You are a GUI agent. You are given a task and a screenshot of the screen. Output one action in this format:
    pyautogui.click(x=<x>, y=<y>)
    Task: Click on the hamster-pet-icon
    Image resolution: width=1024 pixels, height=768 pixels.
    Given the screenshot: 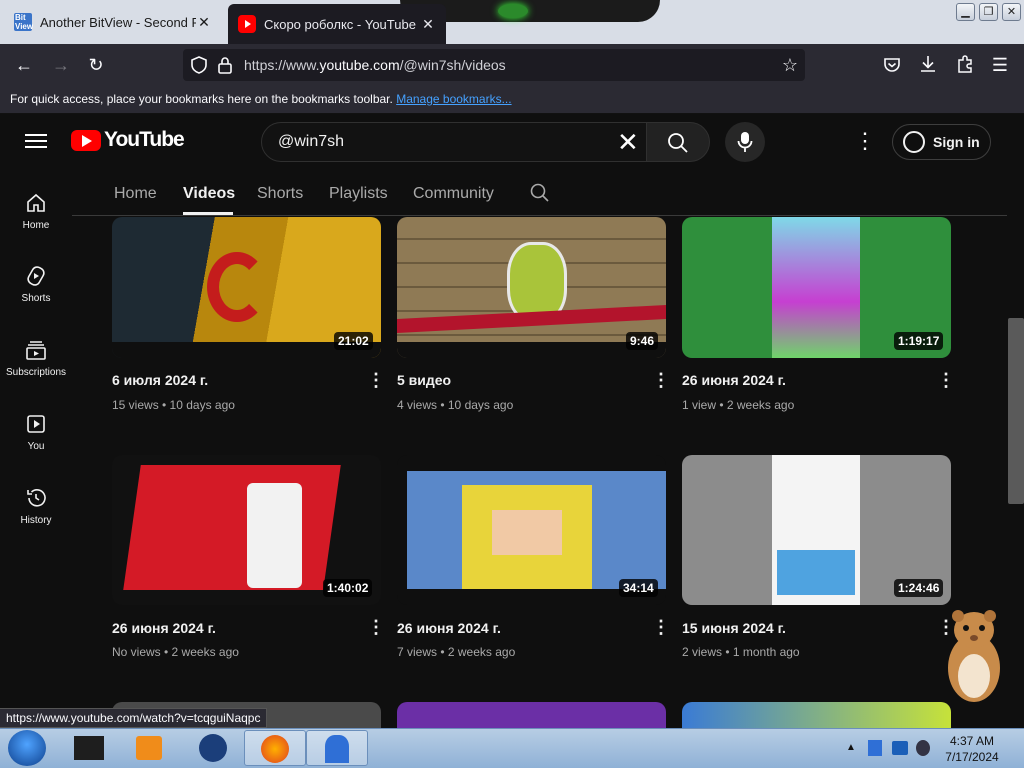 What is the action you would take?
    pyautogui.click(x=974, y=656)
    